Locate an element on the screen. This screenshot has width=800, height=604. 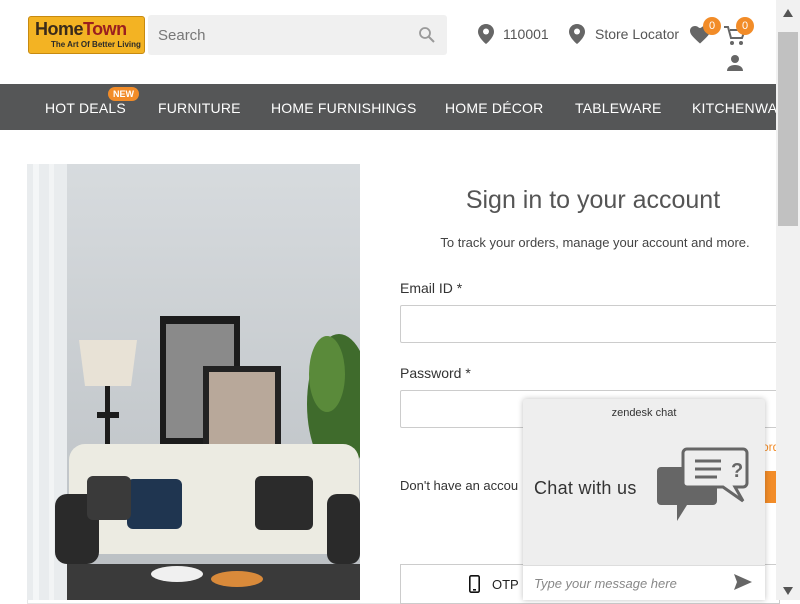
new-badge: NEW is located at coordinates (123, 94).